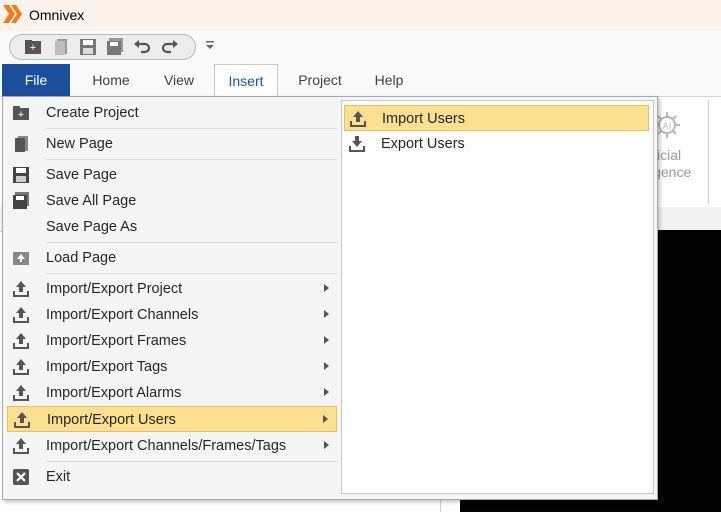 Image resolution: width=721 pixels, height=512 pixels. I want to click on menu-item-label: New Page, so click(79, 144).